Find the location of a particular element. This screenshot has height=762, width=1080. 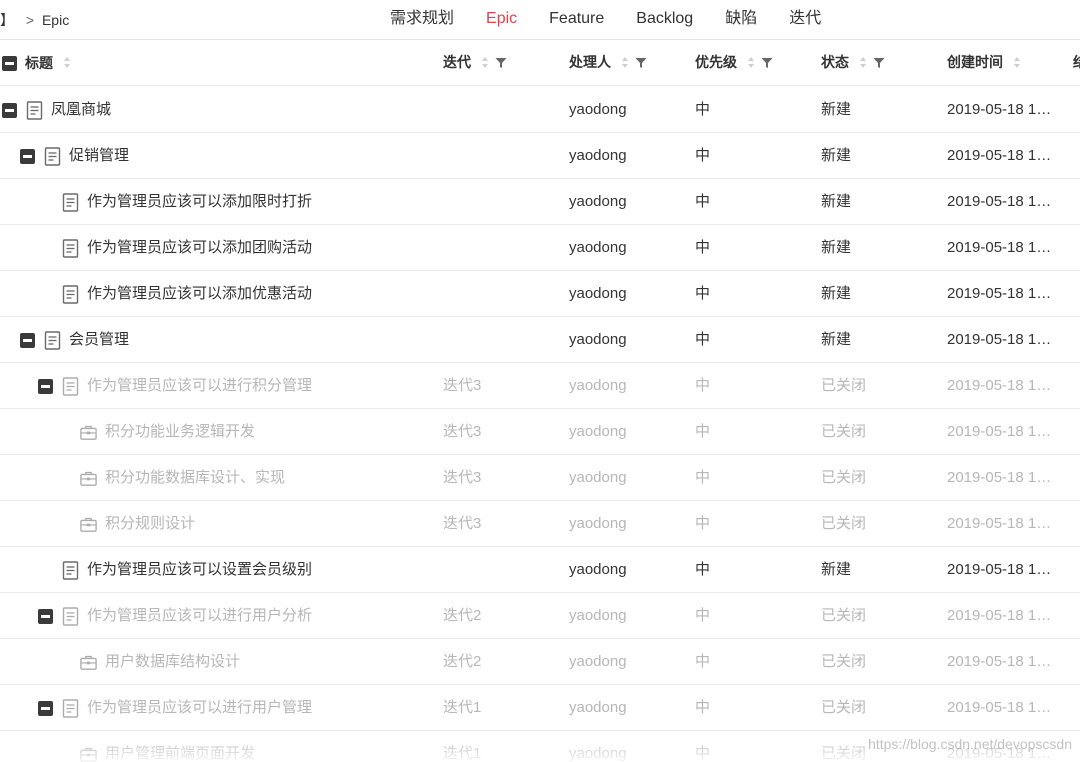

column-assignee-label: 处理人 is located at coordinates (590, 62).